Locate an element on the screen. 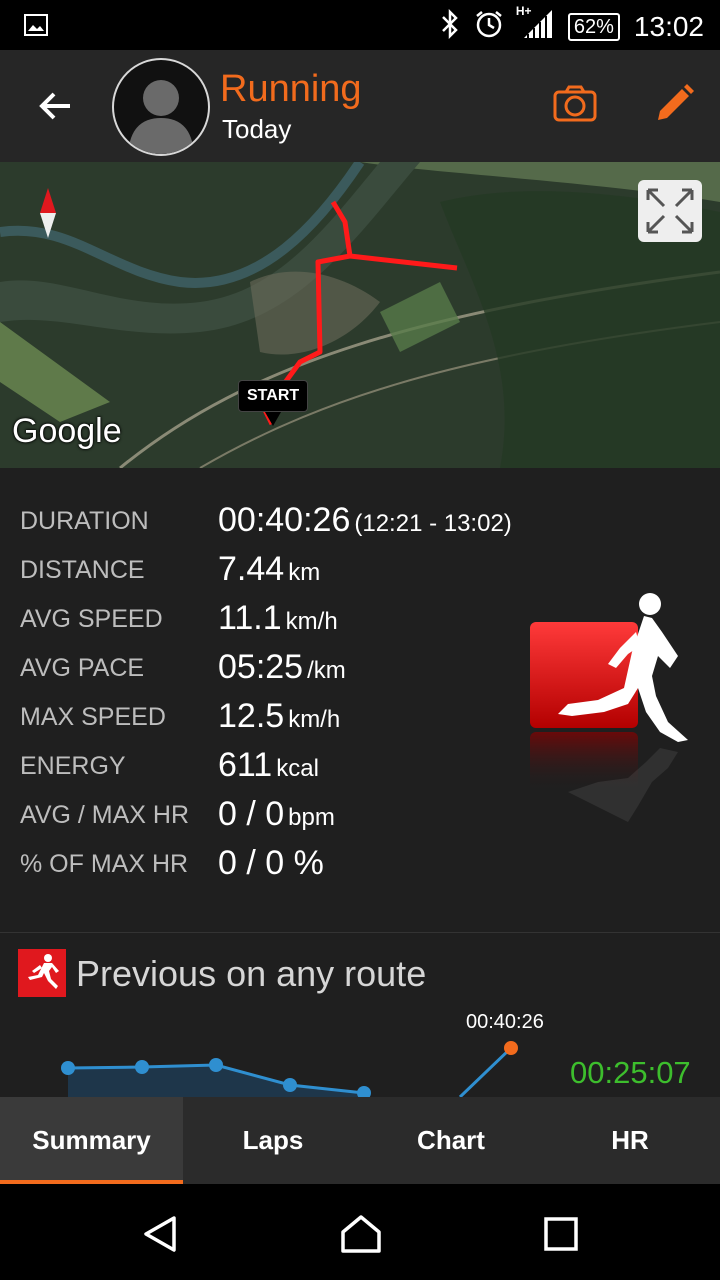 The height and width of the screenshot is (1280, 720). stat-label: DURATION is located at coordinates (84, 521).